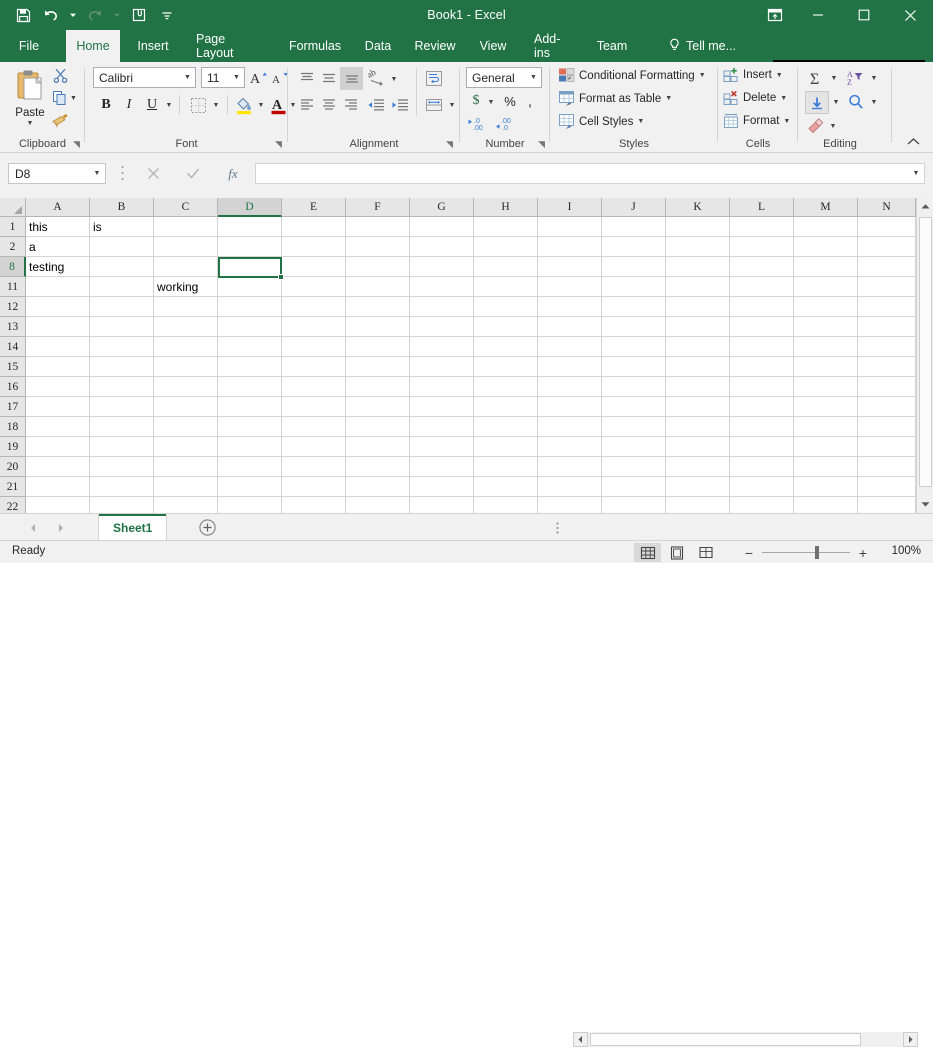 This screenshot has height=1049, width=933. I want to click on cell-L21, so click(762, 487).